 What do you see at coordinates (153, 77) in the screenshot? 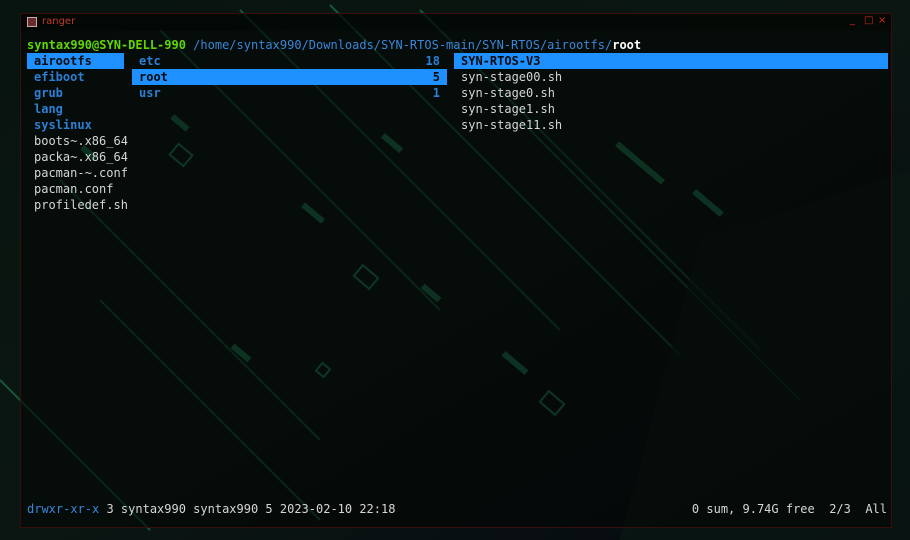
I see `entry-name: root` at bounding box center [153, 77].